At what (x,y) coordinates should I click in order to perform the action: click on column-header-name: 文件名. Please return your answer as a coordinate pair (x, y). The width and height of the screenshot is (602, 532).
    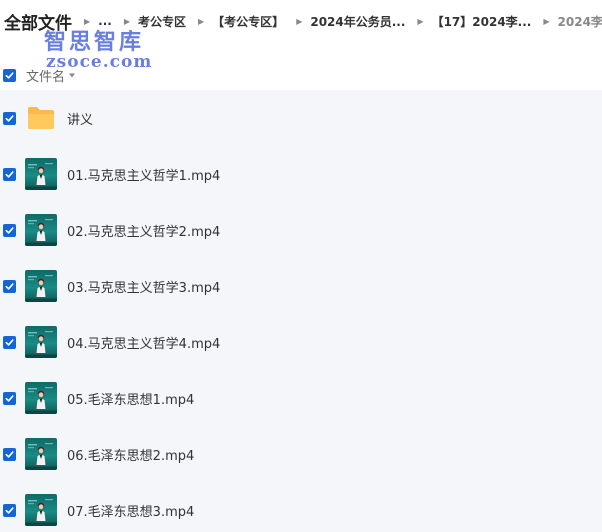
    Looking at the image, I should click on (45, 75).